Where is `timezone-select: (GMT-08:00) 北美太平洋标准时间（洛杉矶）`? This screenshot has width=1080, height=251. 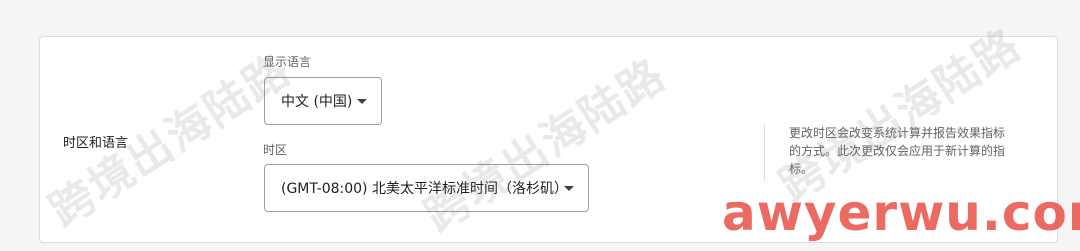
timezone-select: (GMT-08:00) 北美太平洋标准时间（洛杉矶） is located at coordinates (426, 188).